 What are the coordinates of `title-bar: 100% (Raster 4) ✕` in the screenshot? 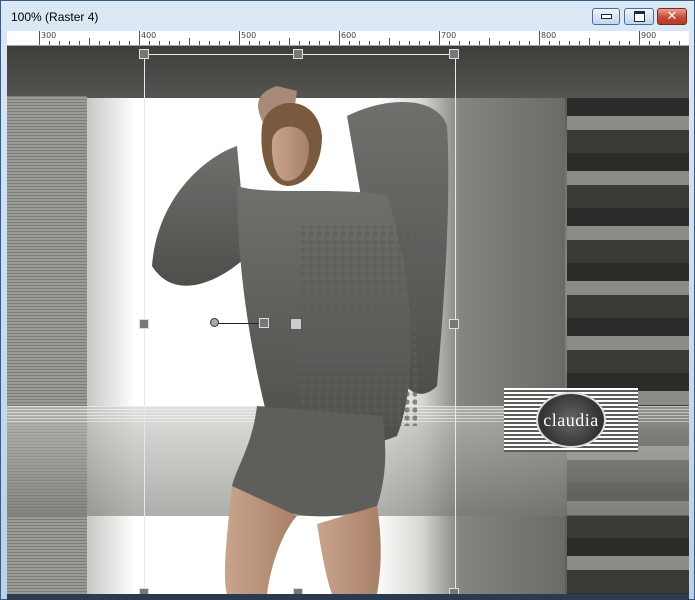 It's located at (347, 16).